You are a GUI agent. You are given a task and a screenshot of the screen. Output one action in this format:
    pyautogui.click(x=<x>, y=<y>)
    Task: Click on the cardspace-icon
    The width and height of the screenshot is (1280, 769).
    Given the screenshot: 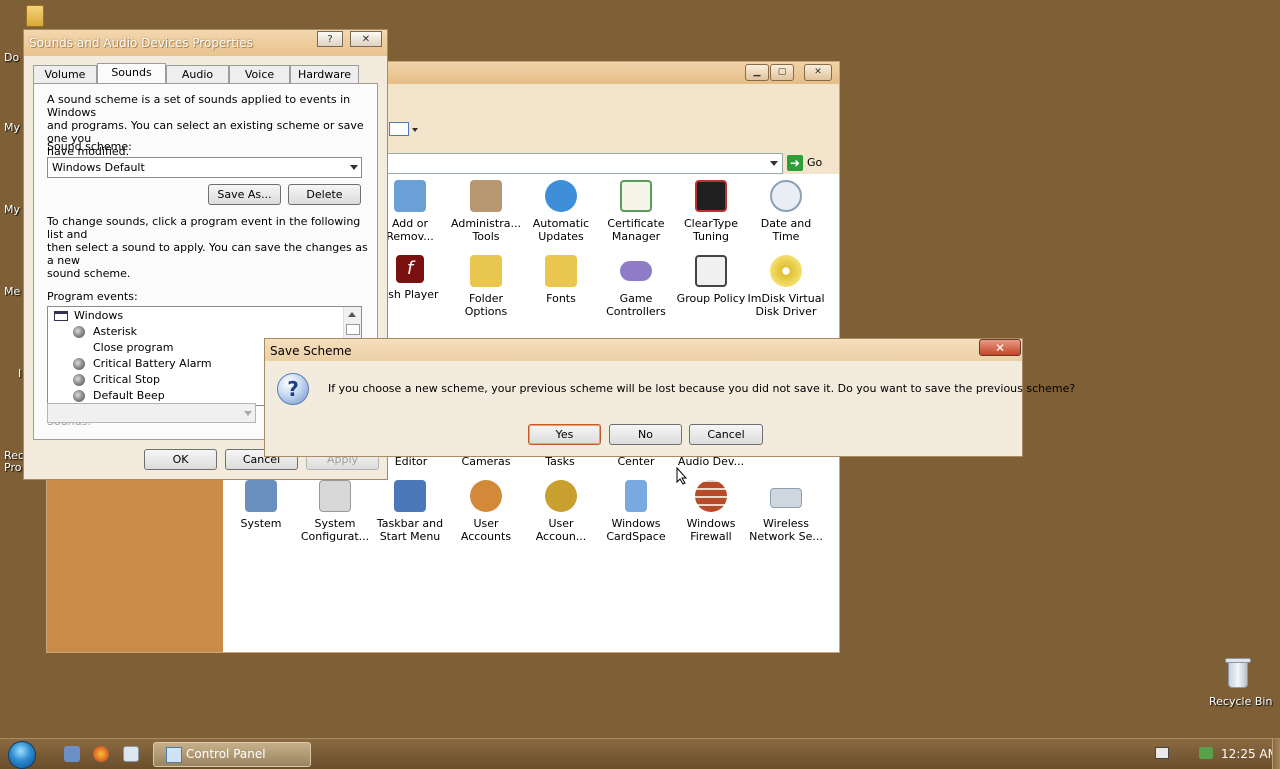 What is the action you would take?
    pyautogui.click(x=636, y=496)
    